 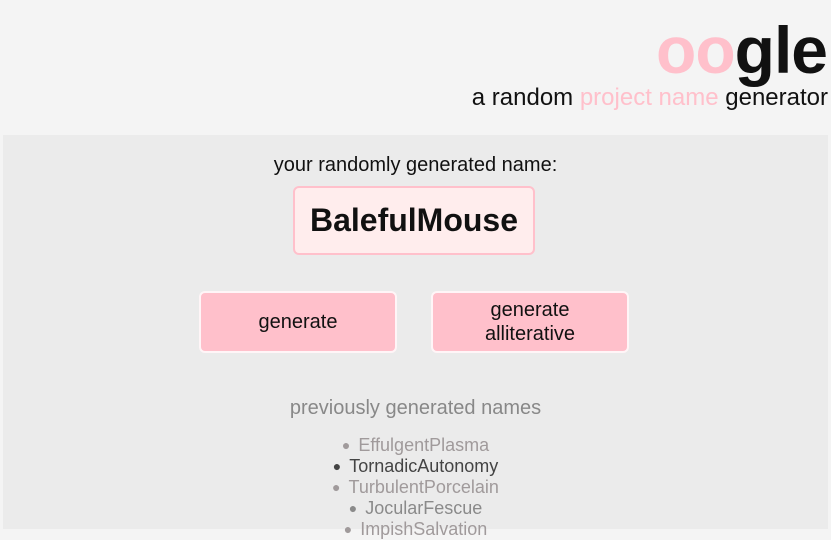 I want to click on generated-name-prompt: your randomly generated name:, so click(x=415, y=165).